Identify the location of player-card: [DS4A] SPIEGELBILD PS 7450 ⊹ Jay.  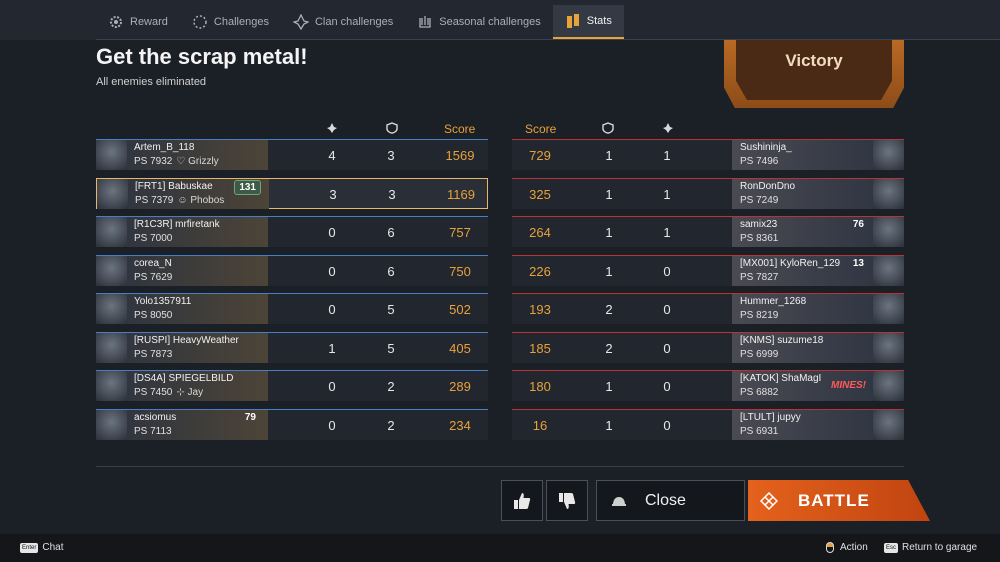
(182, 386).